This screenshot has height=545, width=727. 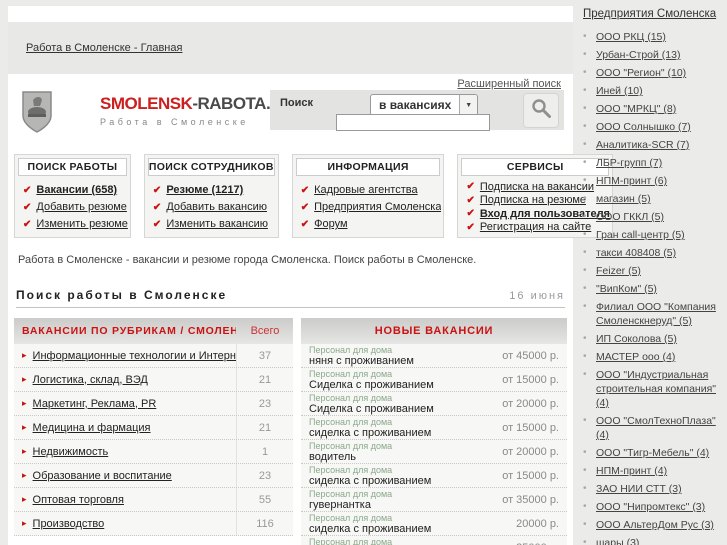 I want to click on menu-item: ✔ Форум, so click(x=371, y=224).